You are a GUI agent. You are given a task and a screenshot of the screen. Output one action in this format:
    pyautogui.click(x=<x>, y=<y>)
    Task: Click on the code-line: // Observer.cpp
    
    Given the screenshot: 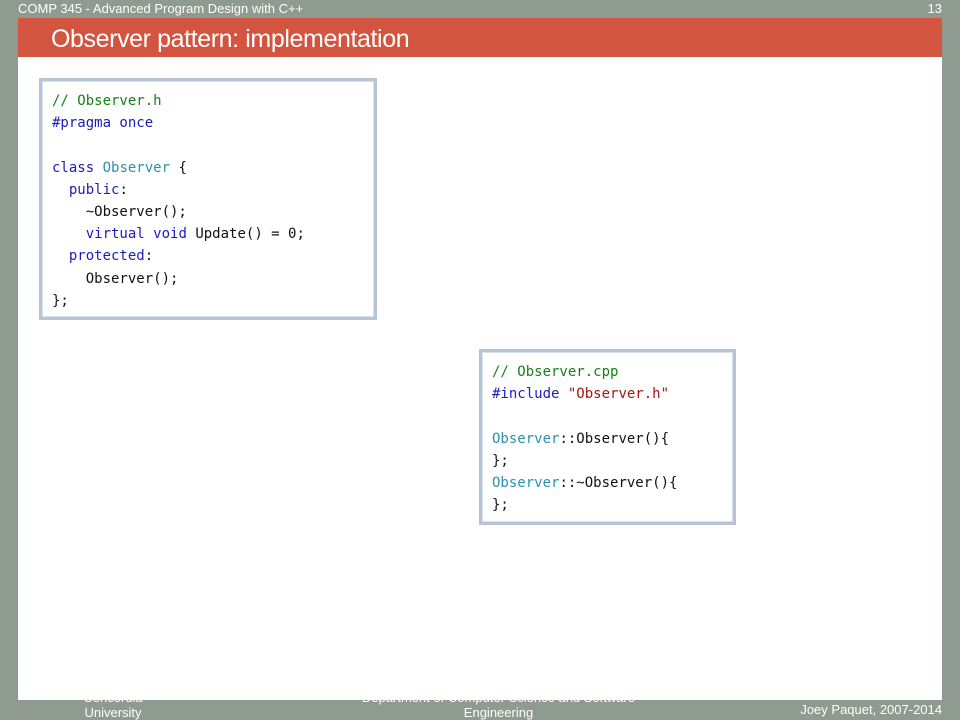 What is the action you would take?
    pyautogui.click(x=584, y=372)
    